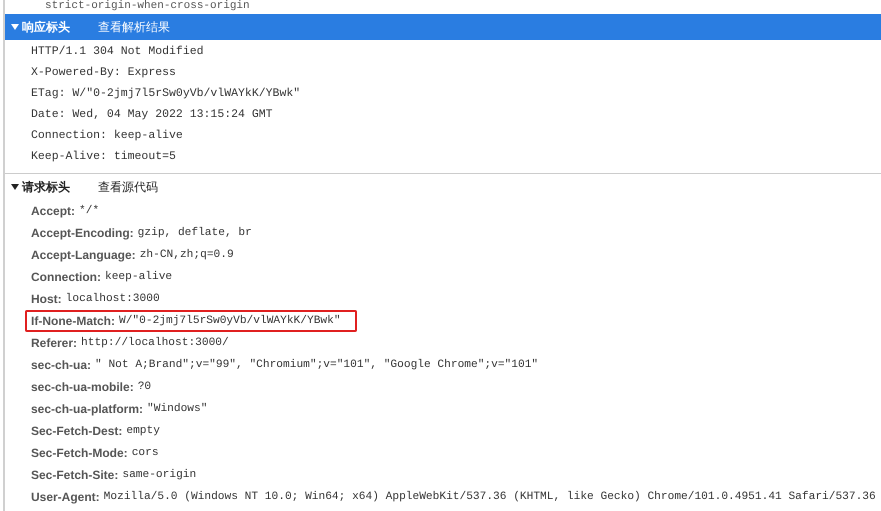 The image size is (881, 511). Describe the element at coordinates (61, 365) in the screenshot. I see `header-name: sec-ch-ua:` at that location.